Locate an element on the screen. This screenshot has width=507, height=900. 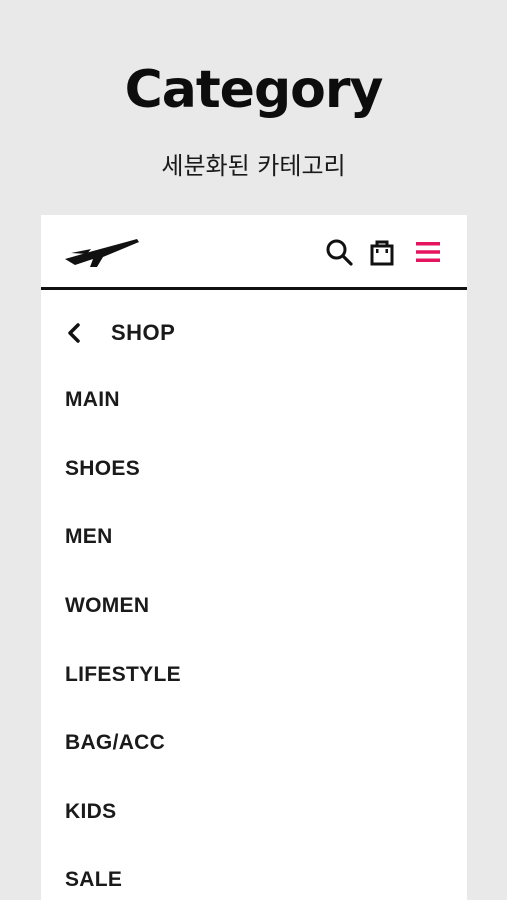
menu-item-sale: SALE is located at coordinates (93, 880).